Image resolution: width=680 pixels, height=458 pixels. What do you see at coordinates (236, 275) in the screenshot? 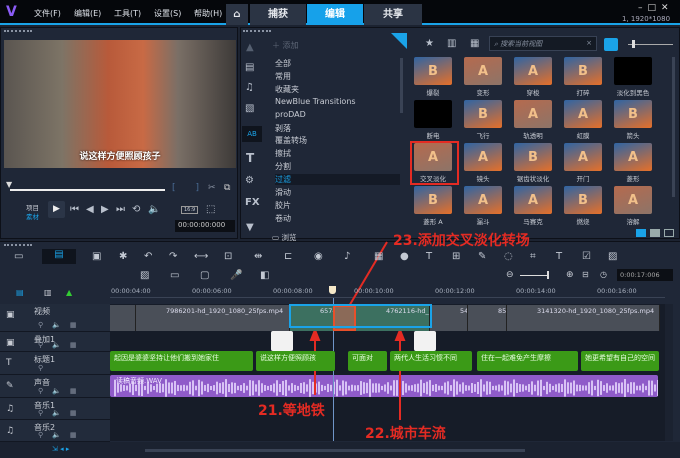
I see `voiceover-icon: 🎤` at bounding box center [236, 275].